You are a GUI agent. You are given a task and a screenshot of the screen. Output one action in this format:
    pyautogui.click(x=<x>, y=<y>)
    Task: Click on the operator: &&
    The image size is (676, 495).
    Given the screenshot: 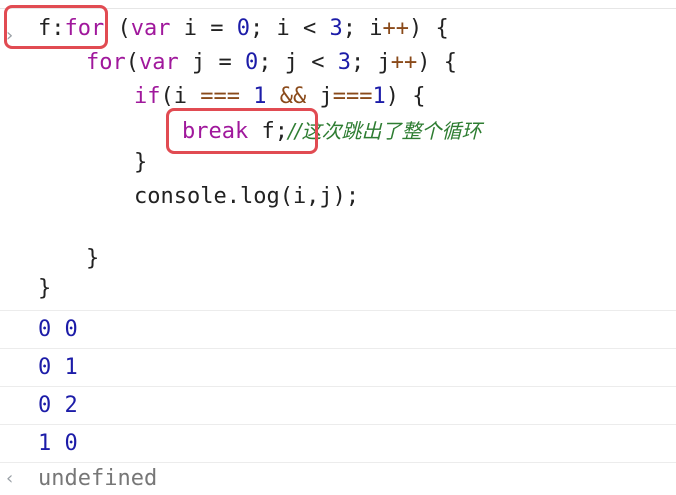 What is the action you would take?
    pyautogui.click(x=293, y=96)
    